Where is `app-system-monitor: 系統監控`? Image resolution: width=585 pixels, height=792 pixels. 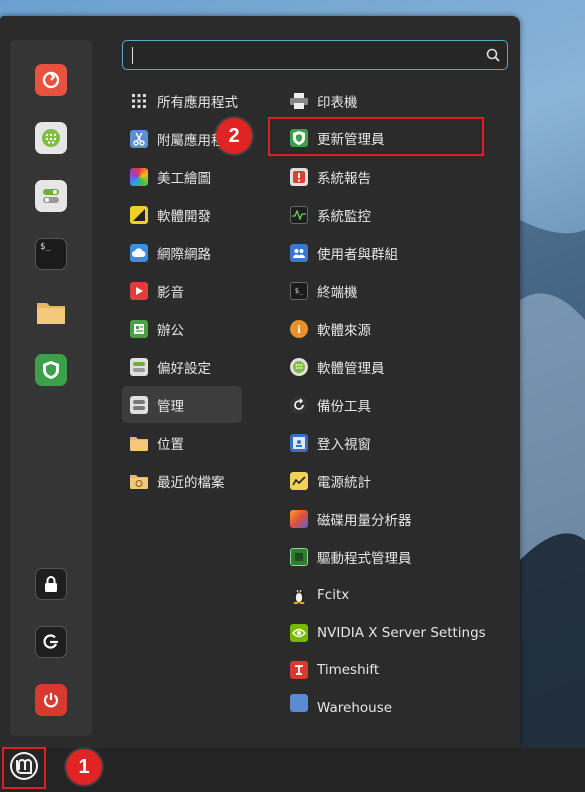
app-system-monitor: 系統監控 is located at coordinates (397, 215).